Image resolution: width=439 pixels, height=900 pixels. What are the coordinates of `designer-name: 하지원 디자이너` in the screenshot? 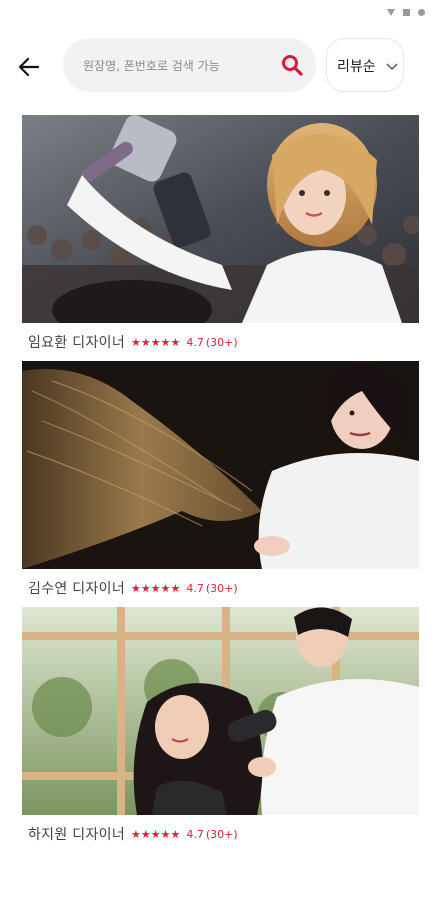 It's located at (77, 835).